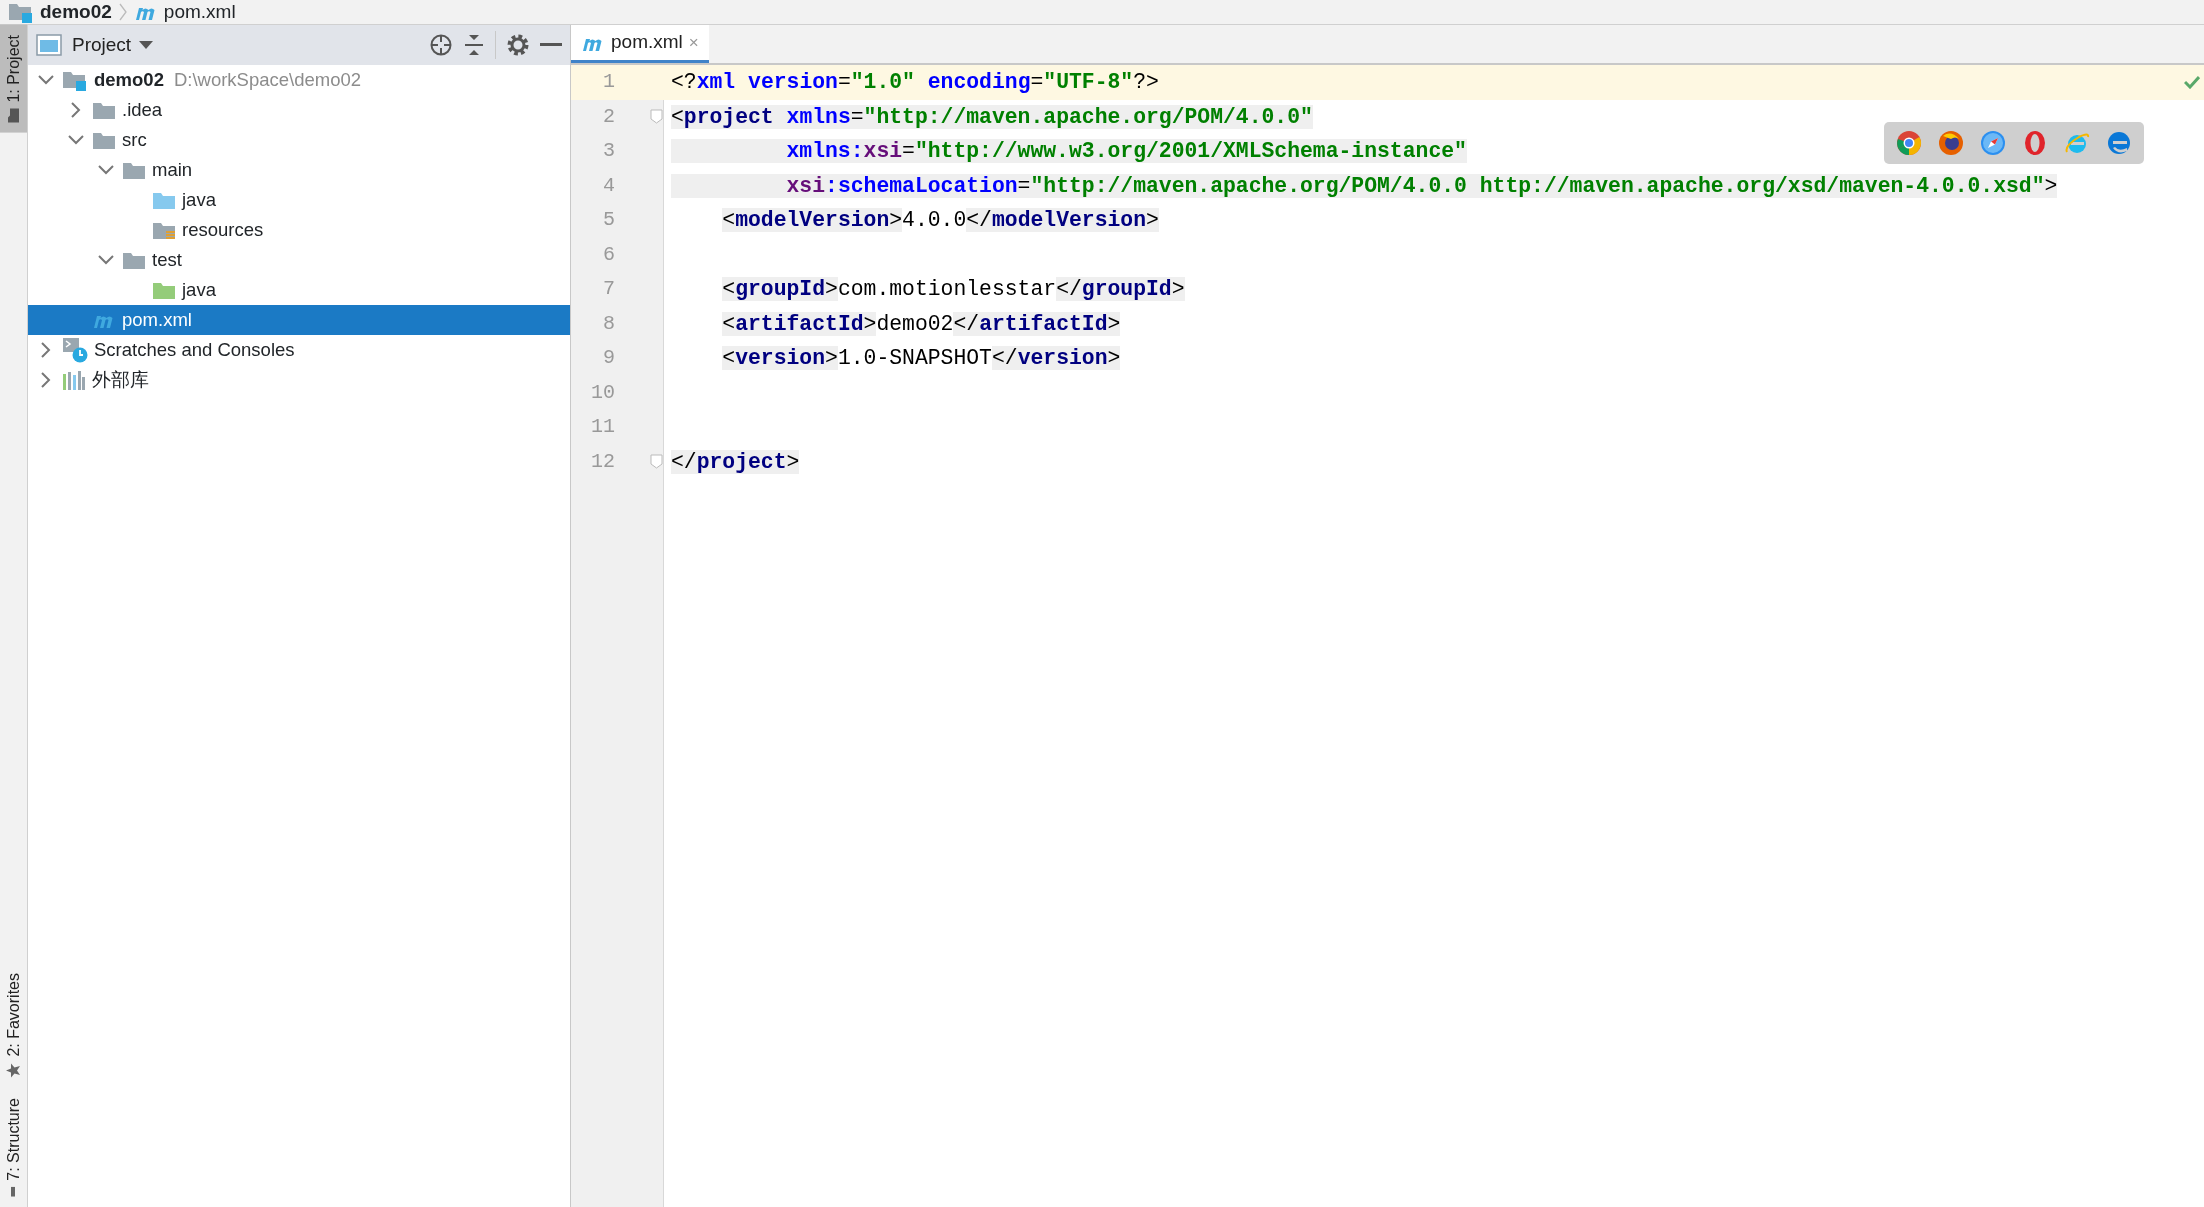  Describe the element at coordinates (608, 116) in the screenshot. I see `line-number: 2` at that location.